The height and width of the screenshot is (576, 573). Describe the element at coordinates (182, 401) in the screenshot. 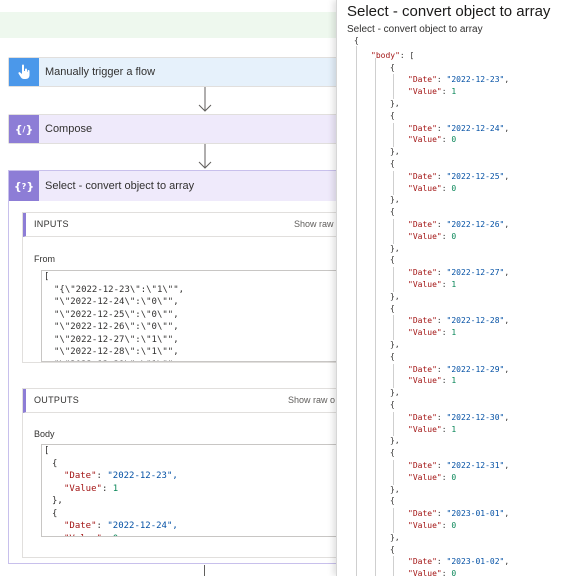

I see `outputs-panel-header: OUTPUTS Show raw o` at that location.